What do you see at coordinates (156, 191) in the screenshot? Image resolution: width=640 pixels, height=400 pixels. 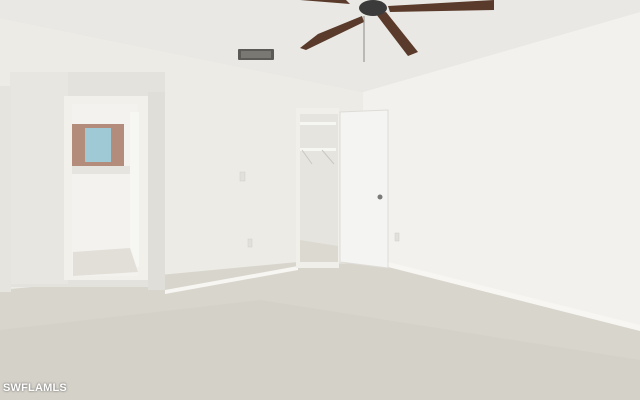 I see `hallway-right-wall` at bounding box center [156, 191].